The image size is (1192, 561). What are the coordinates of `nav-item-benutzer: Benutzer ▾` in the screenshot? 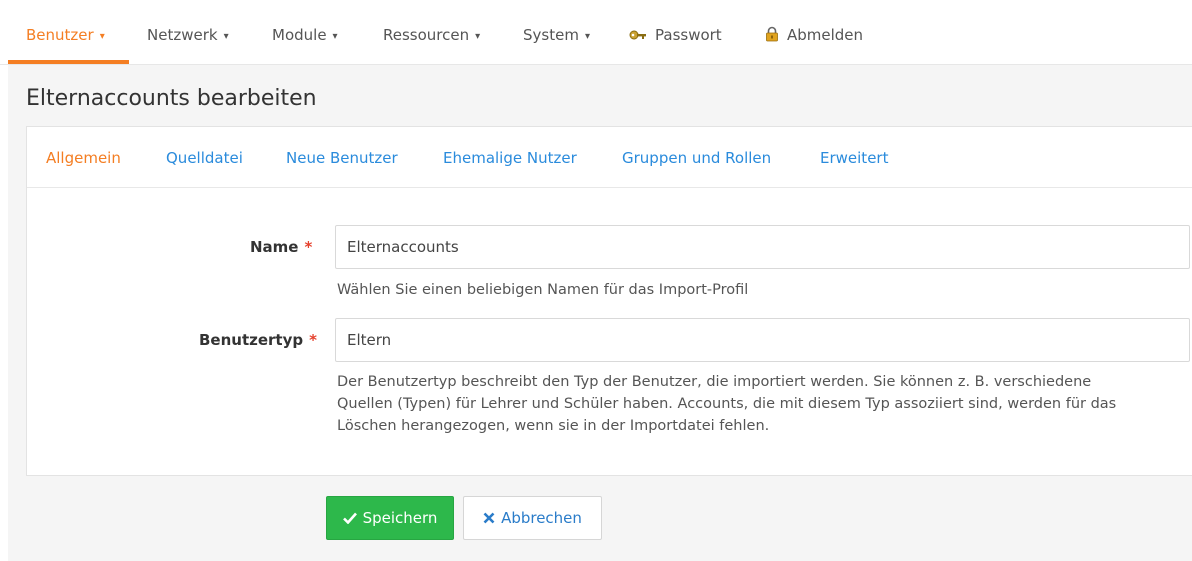 It's located at (68, 32).